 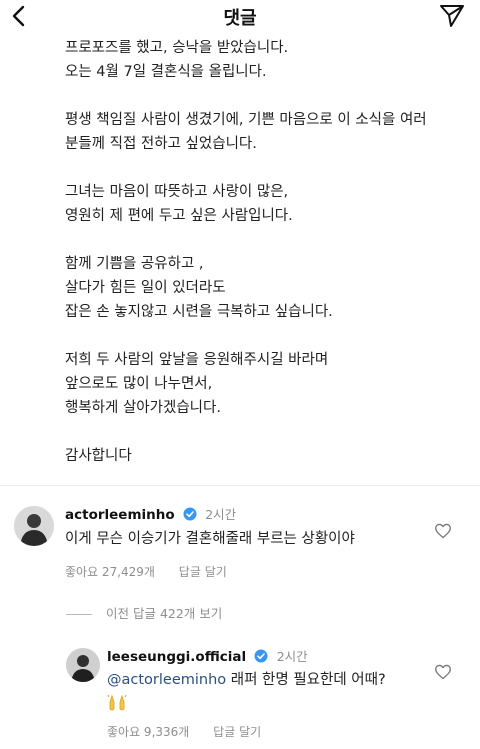 What do you see at coordinates (143, 408) in the screenshot?
I see `caption-line: 행복하게 살아가겠습니다.` at bounding box center [143, 408].